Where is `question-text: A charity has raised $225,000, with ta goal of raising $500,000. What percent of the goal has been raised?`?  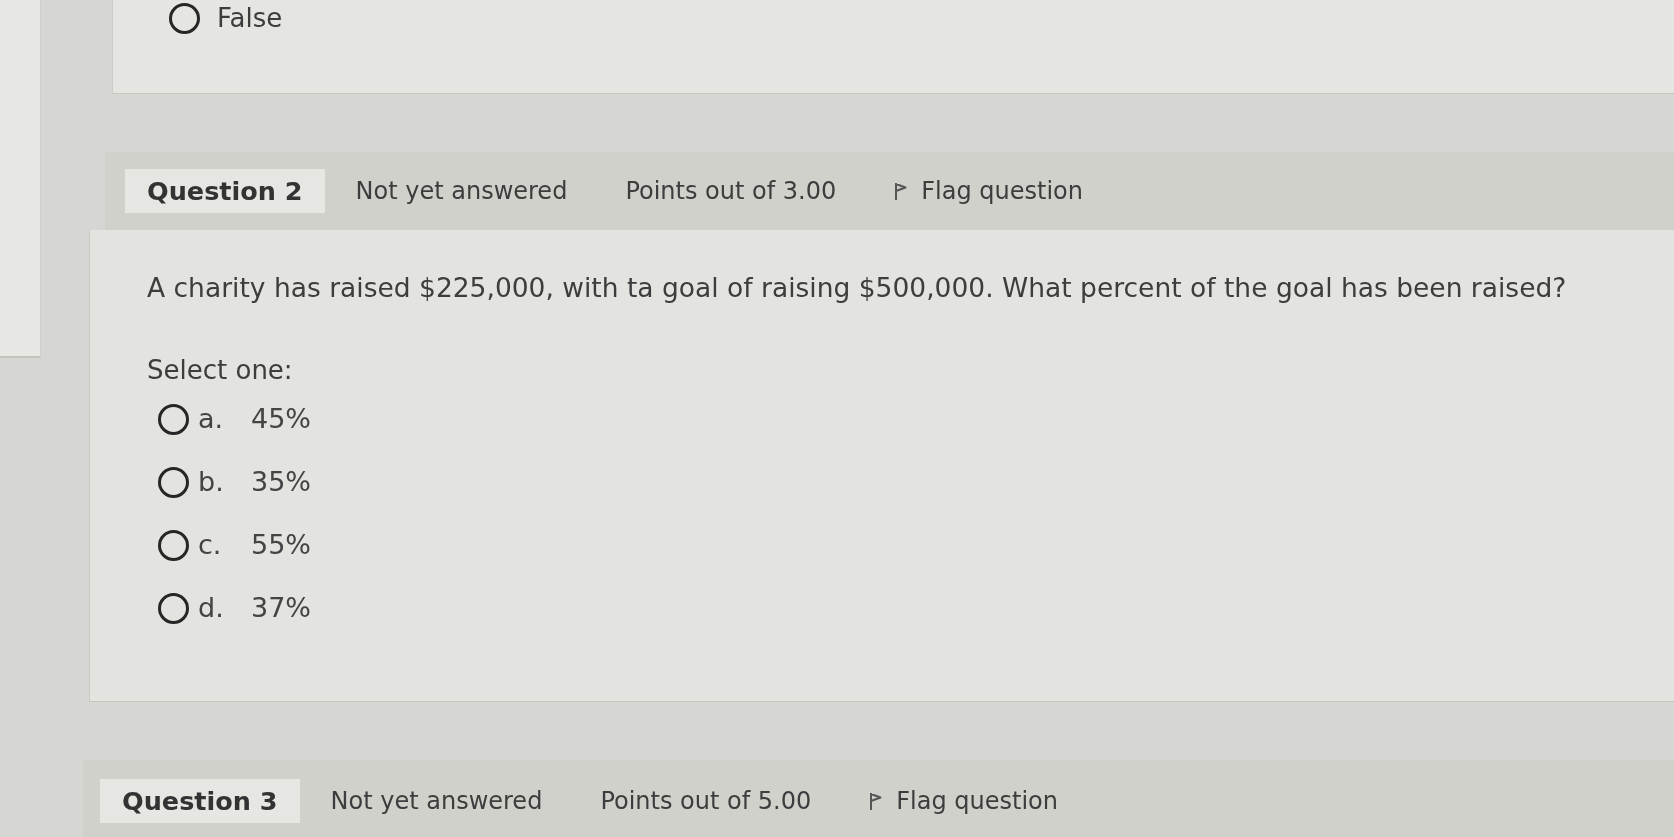 question-text: A charity has raised $225,000, with ta goal of raising $500,000. What percent of the goal has been raised? is located at coordinates (857, 288).